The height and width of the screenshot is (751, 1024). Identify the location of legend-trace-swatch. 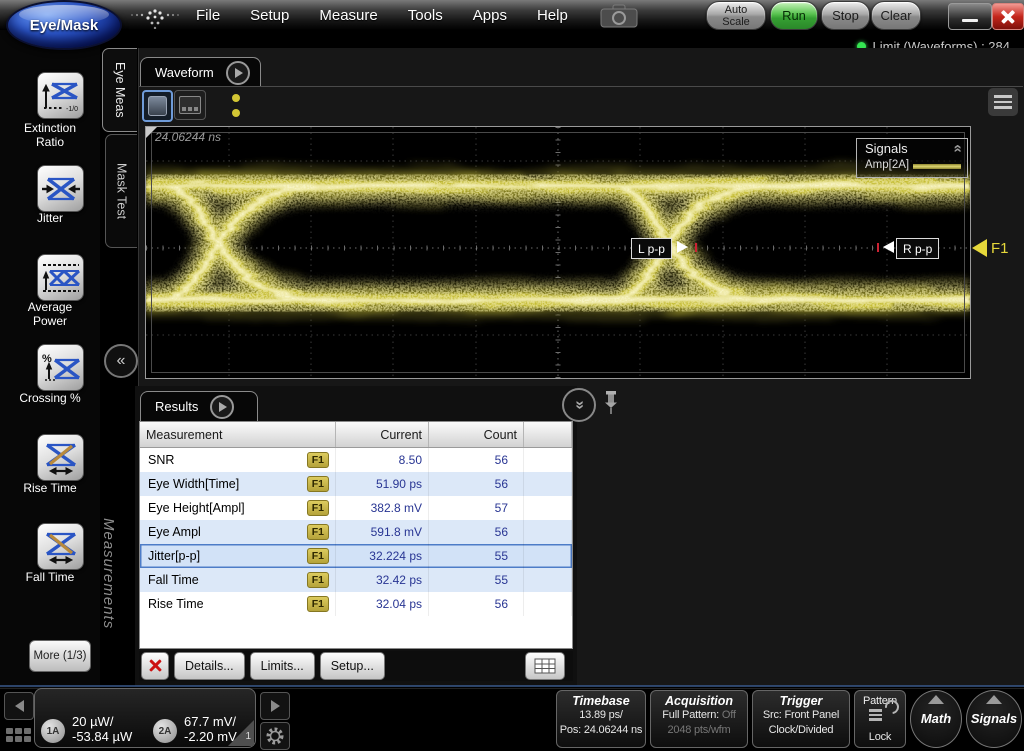
(937, 166).